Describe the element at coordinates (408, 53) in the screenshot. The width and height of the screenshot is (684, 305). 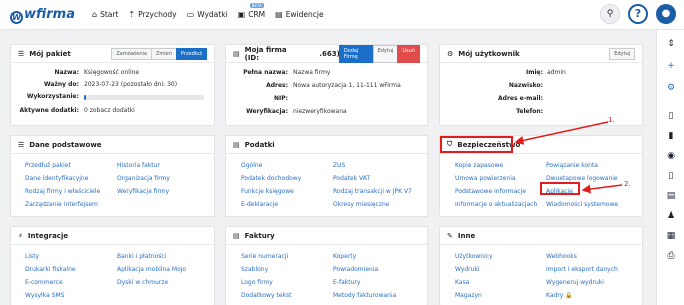
I see `delete-company-button: Usuń` at that location.